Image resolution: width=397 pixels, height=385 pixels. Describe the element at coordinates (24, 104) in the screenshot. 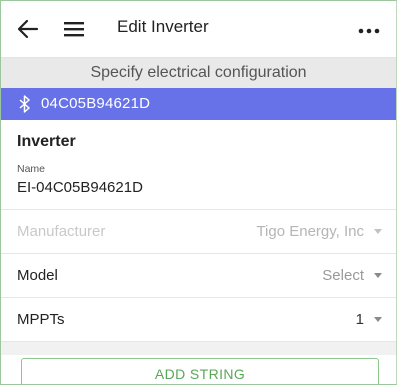

I see `bluetooth-icon` at that location.